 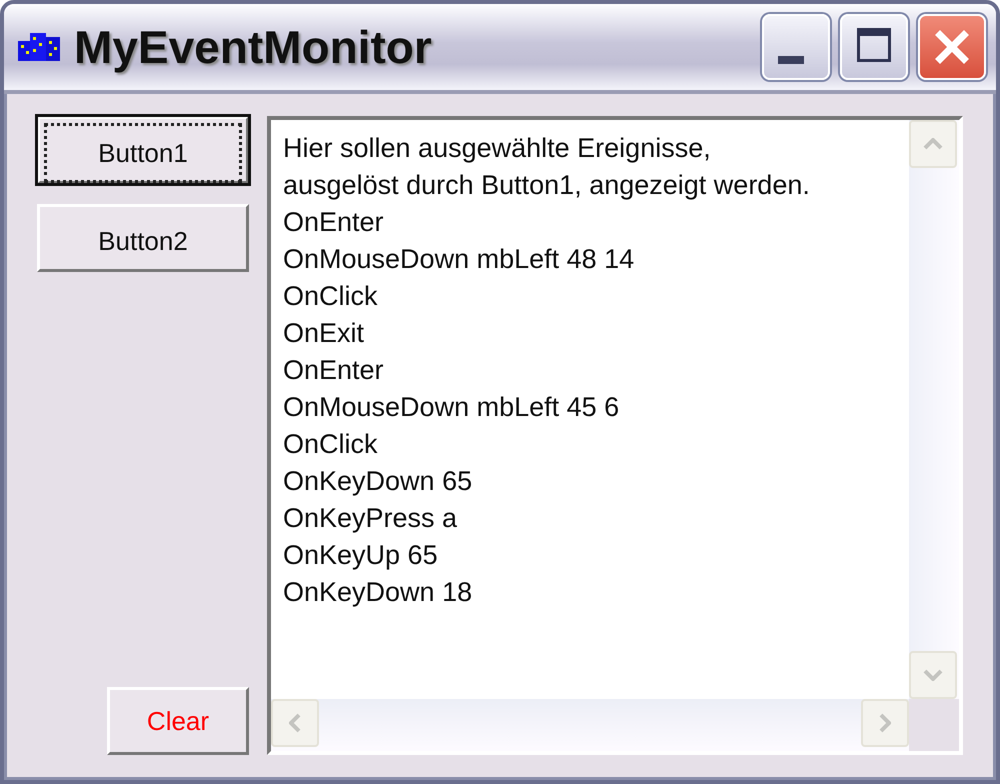 I want to click on window-title: MyEventMonitor, so click(x=253, y=47).